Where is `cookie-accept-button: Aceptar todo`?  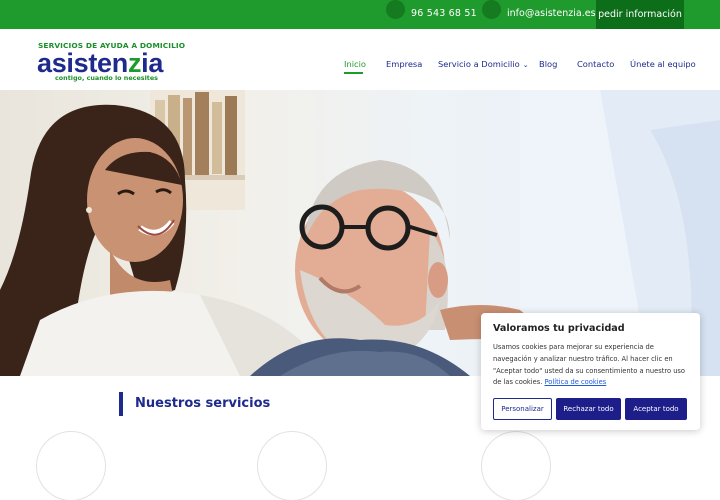
cookie-accept-button: Aceptar todo is located at coordinates (656, 409).